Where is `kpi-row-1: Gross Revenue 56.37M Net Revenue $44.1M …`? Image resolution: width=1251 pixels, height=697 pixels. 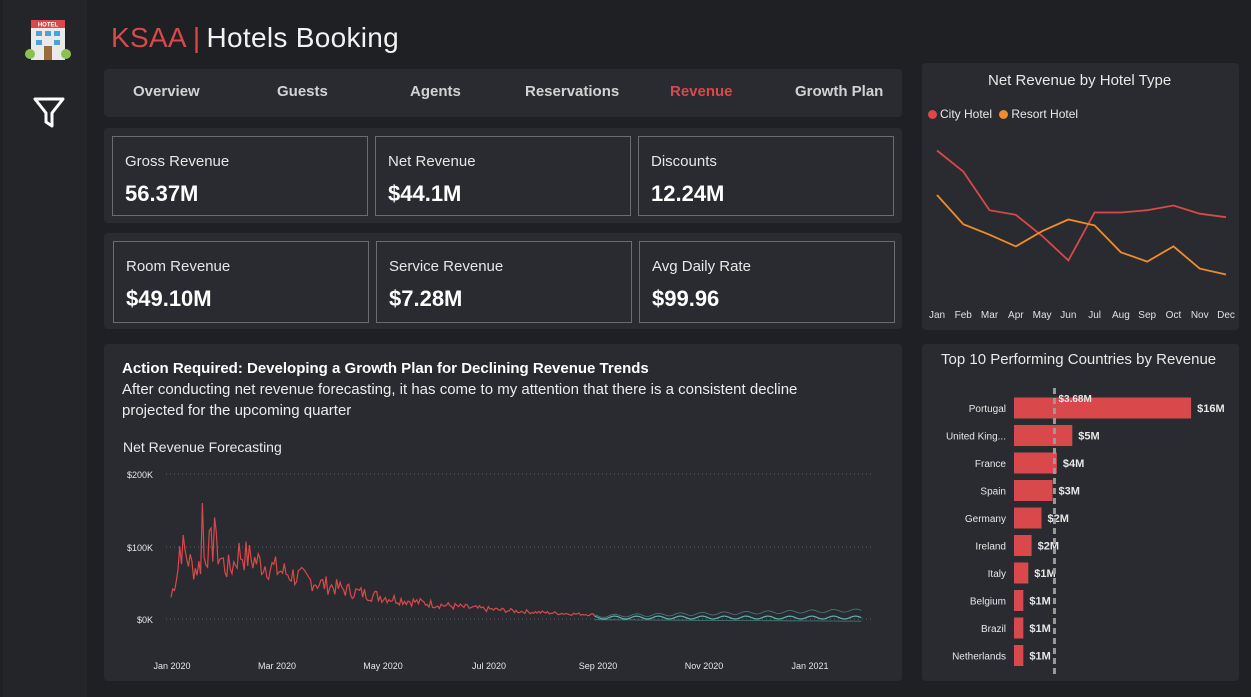 kpi-row-1: Gross Revenue 56.37M Net Revenue $44.1M … is located at coordinates (503, 175).